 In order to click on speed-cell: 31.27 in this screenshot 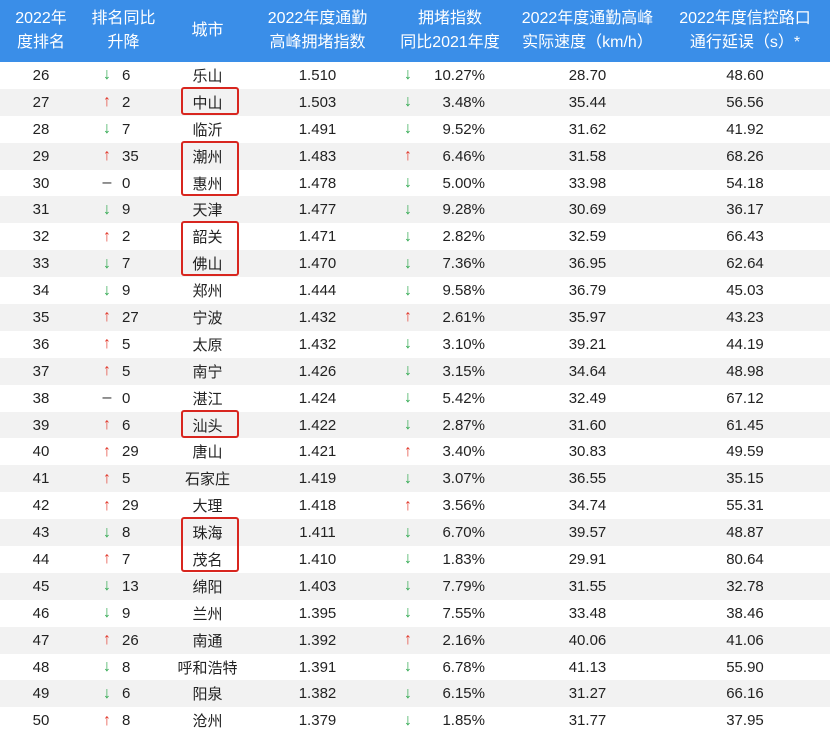, I will do `click(587, 694)`.